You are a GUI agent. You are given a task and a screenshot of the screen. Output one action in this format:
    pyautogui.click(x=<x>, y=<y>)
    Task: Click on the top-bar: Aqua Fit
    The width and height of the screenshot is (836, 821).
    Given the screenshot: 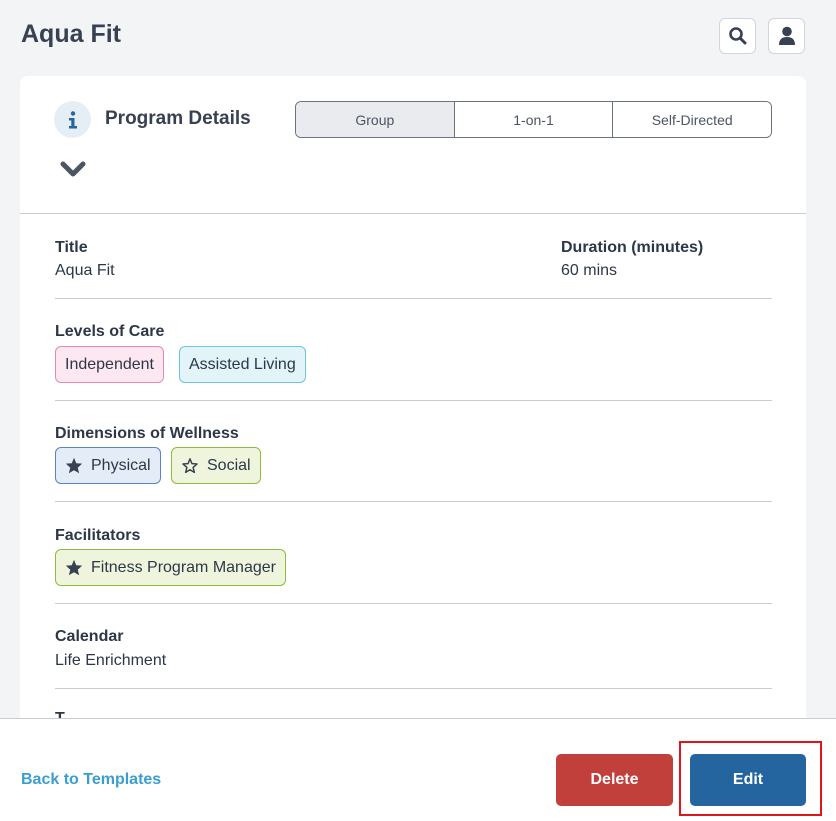 What is the action you would take?
    pyautogui.click(x=418, y=37)
    